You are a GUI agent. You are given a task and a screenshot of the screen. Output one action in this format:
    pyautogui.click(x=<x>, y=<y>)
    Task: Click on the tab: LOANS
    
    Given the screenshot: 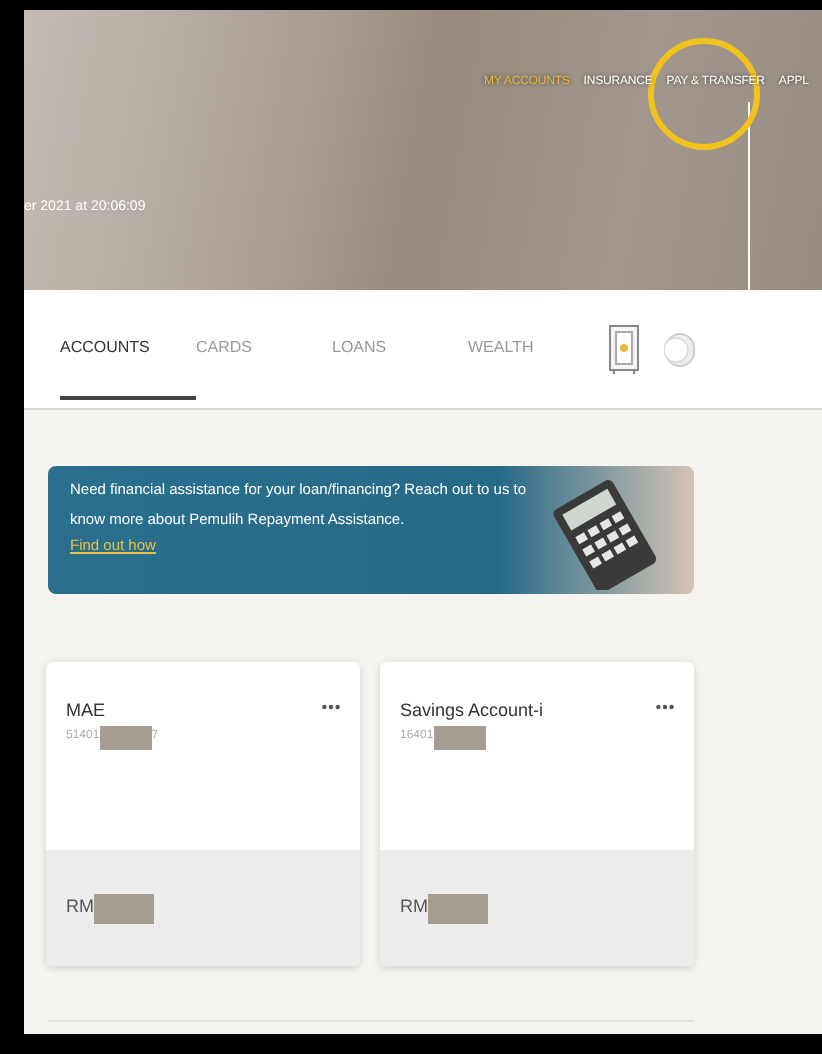 What is the action you would take?
    pyautogui.click(x=400, y=349)
    